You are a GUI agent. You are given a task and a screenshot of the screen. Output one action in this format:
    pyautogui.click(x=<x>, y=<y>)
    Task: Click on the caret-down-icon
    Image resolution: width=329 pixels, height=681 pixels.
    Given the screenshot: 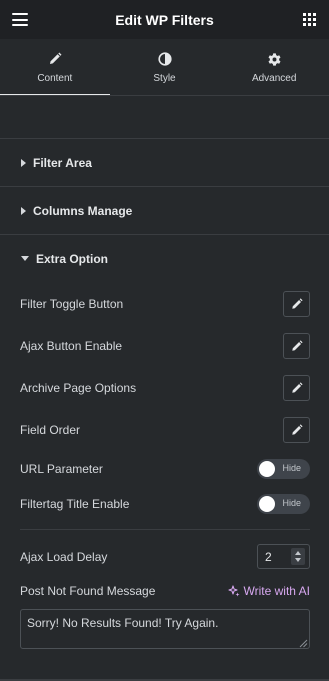 What is the action you would take?
    pyautogui.click(x=25, y=258)
    